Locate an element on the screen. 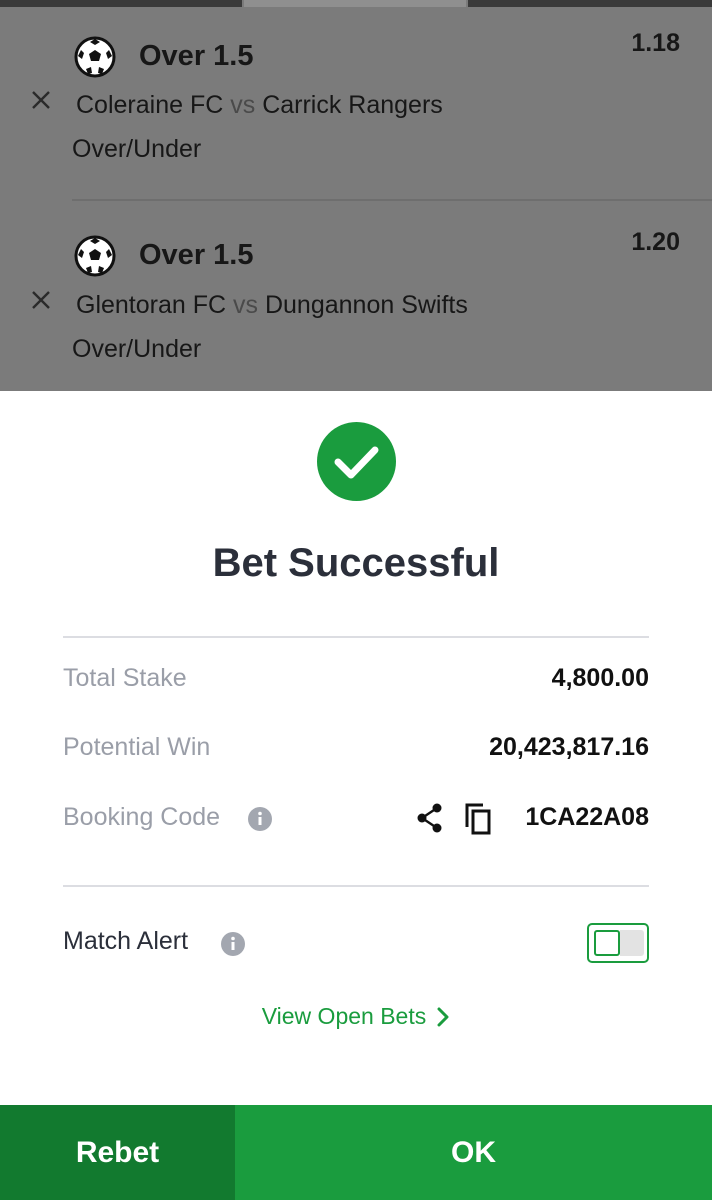  chevron-right-icon is located at coordinates (443, 1016).